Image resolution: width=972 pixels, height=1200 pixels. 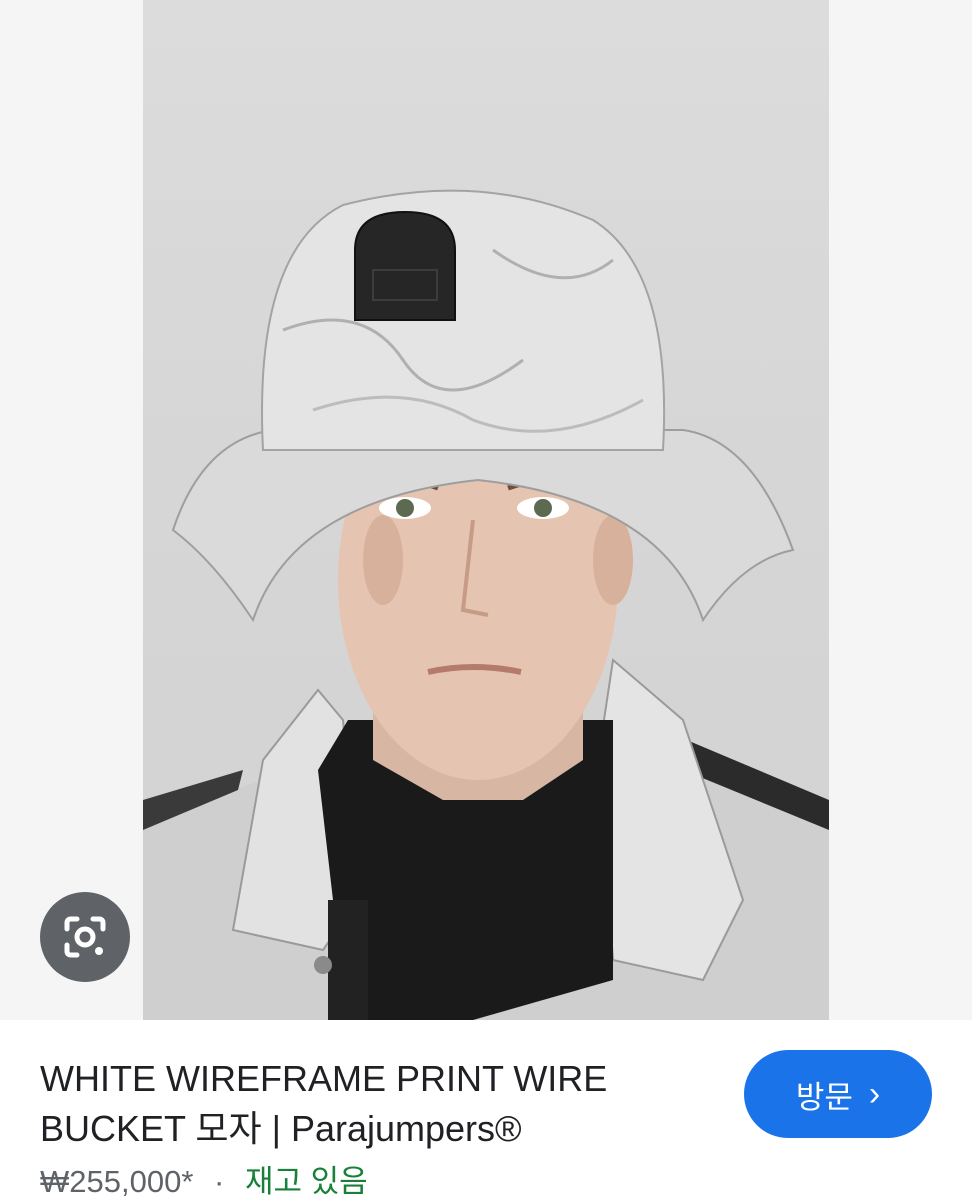 I want to click on visit-button-label: 방문, so click(x=824, y=1097).